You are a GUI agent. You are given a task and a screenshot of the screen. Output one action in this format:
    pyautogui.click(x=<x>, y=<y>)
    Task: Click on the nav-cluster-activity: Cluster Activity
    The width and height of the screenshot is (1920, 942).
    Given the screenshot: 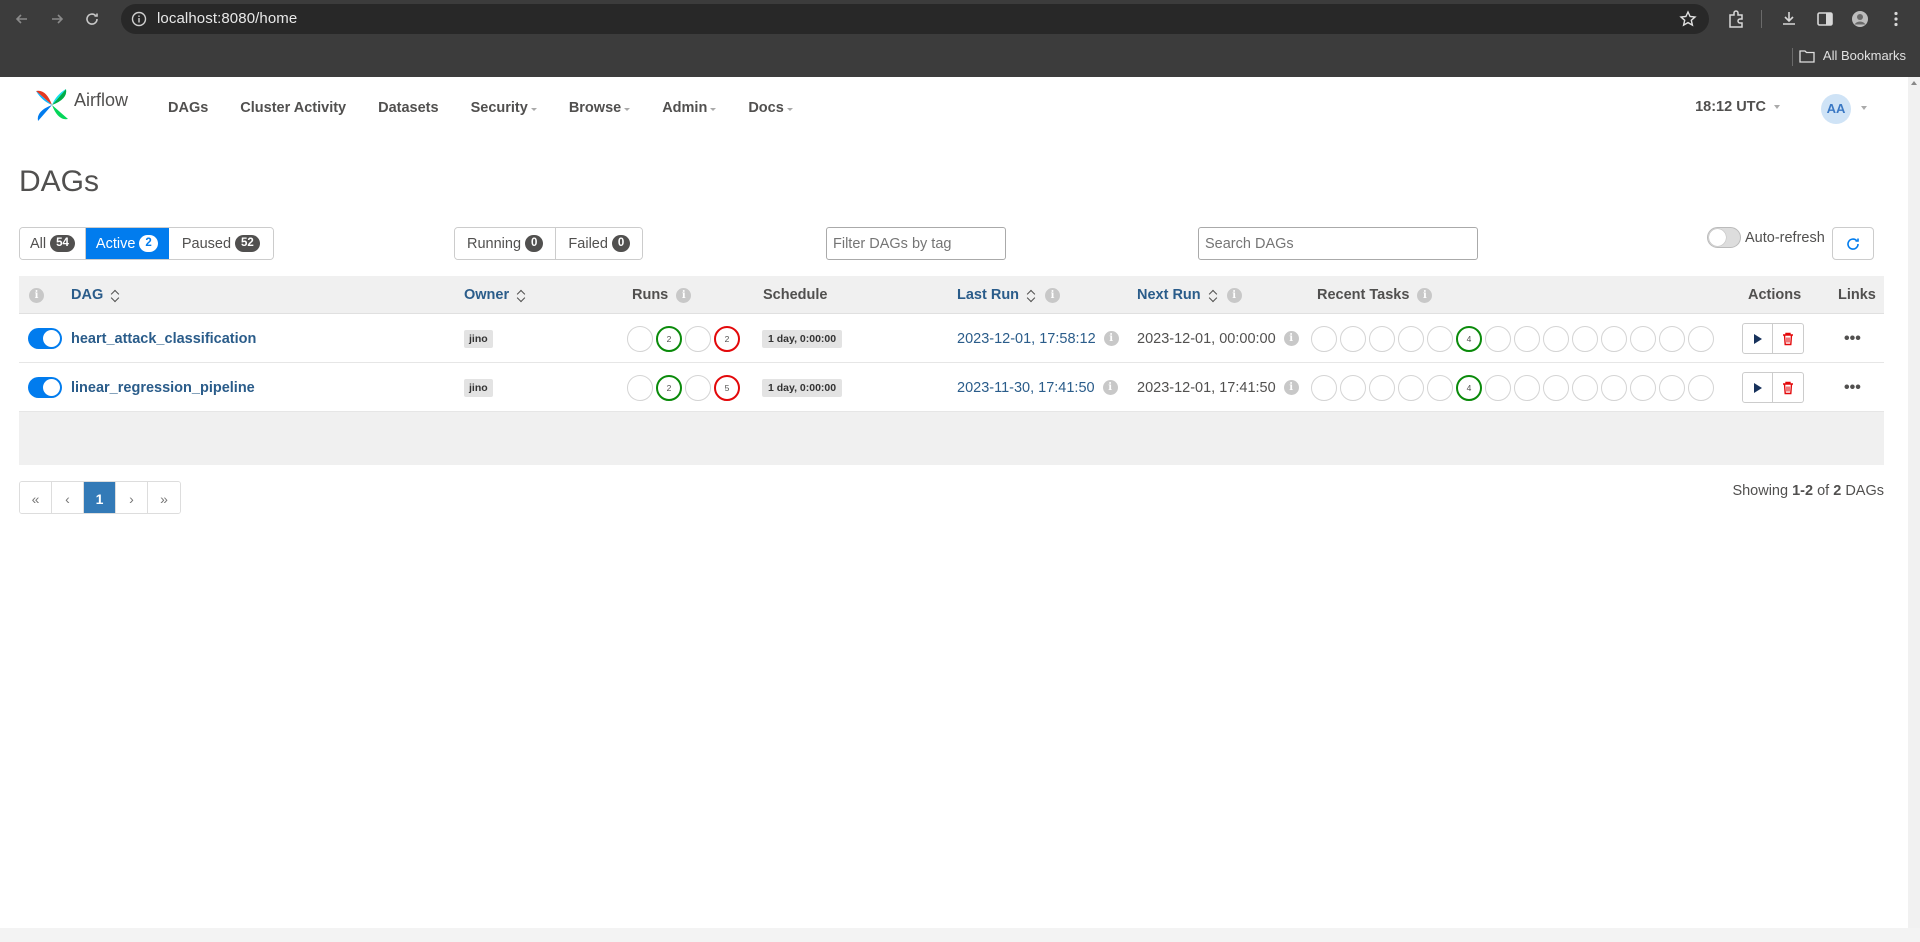 What is the action you would take?
    pyautogui.click(x=293, y=108)
    